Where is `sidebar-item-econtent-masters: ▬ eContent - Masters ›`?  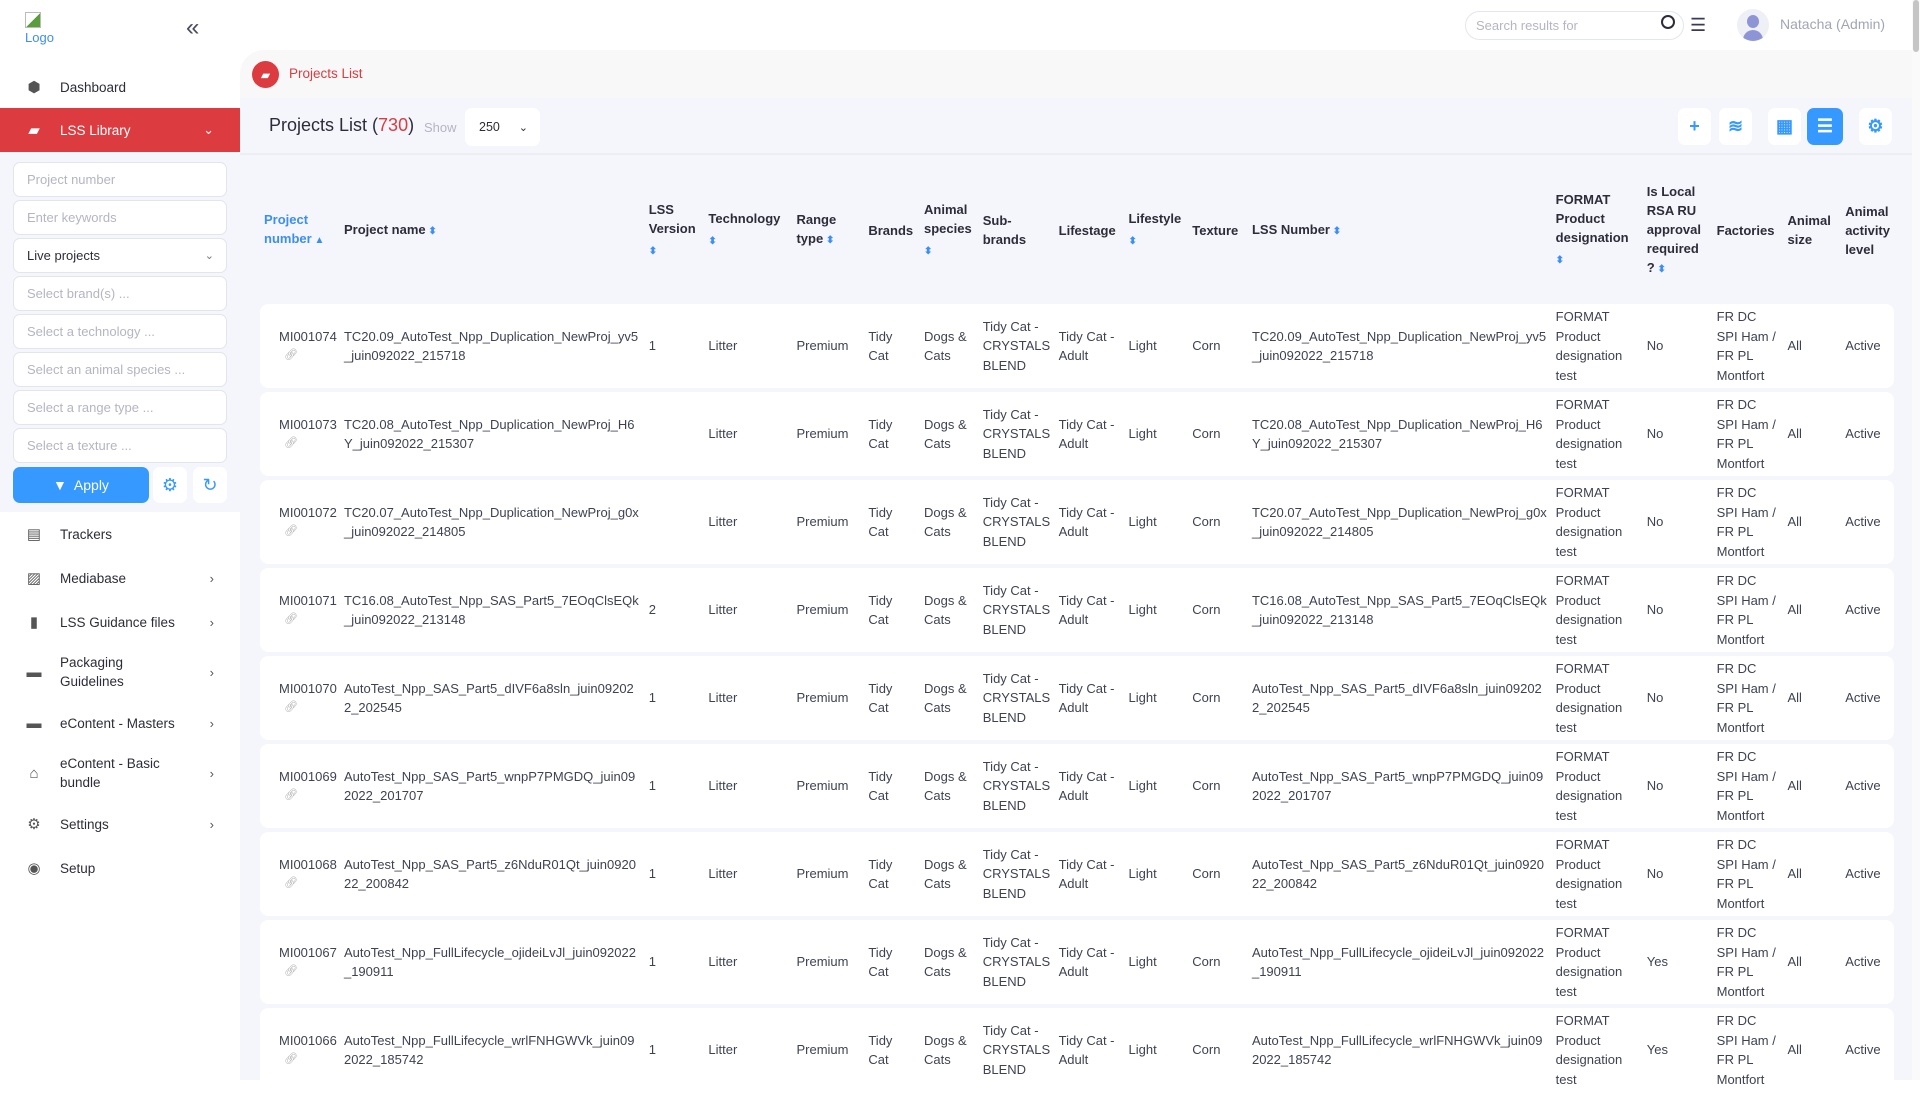 sidebar-item-econtent-masters: ▬ eContent - Masters › is located at coordinates (120, 723).